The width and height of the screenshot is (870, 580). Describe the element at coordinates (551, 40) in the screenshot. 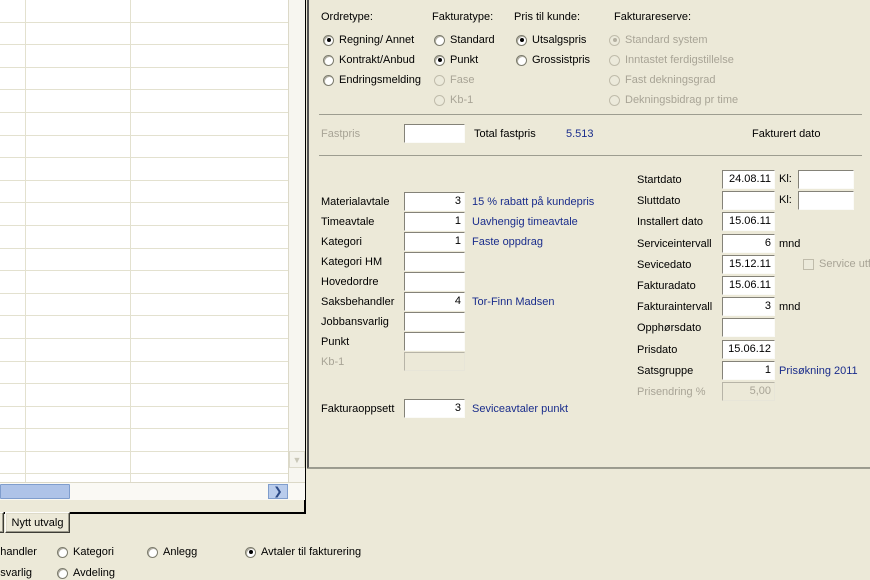

I see `radio-pris_til_kunde-0: Utsalgspris` at that location.